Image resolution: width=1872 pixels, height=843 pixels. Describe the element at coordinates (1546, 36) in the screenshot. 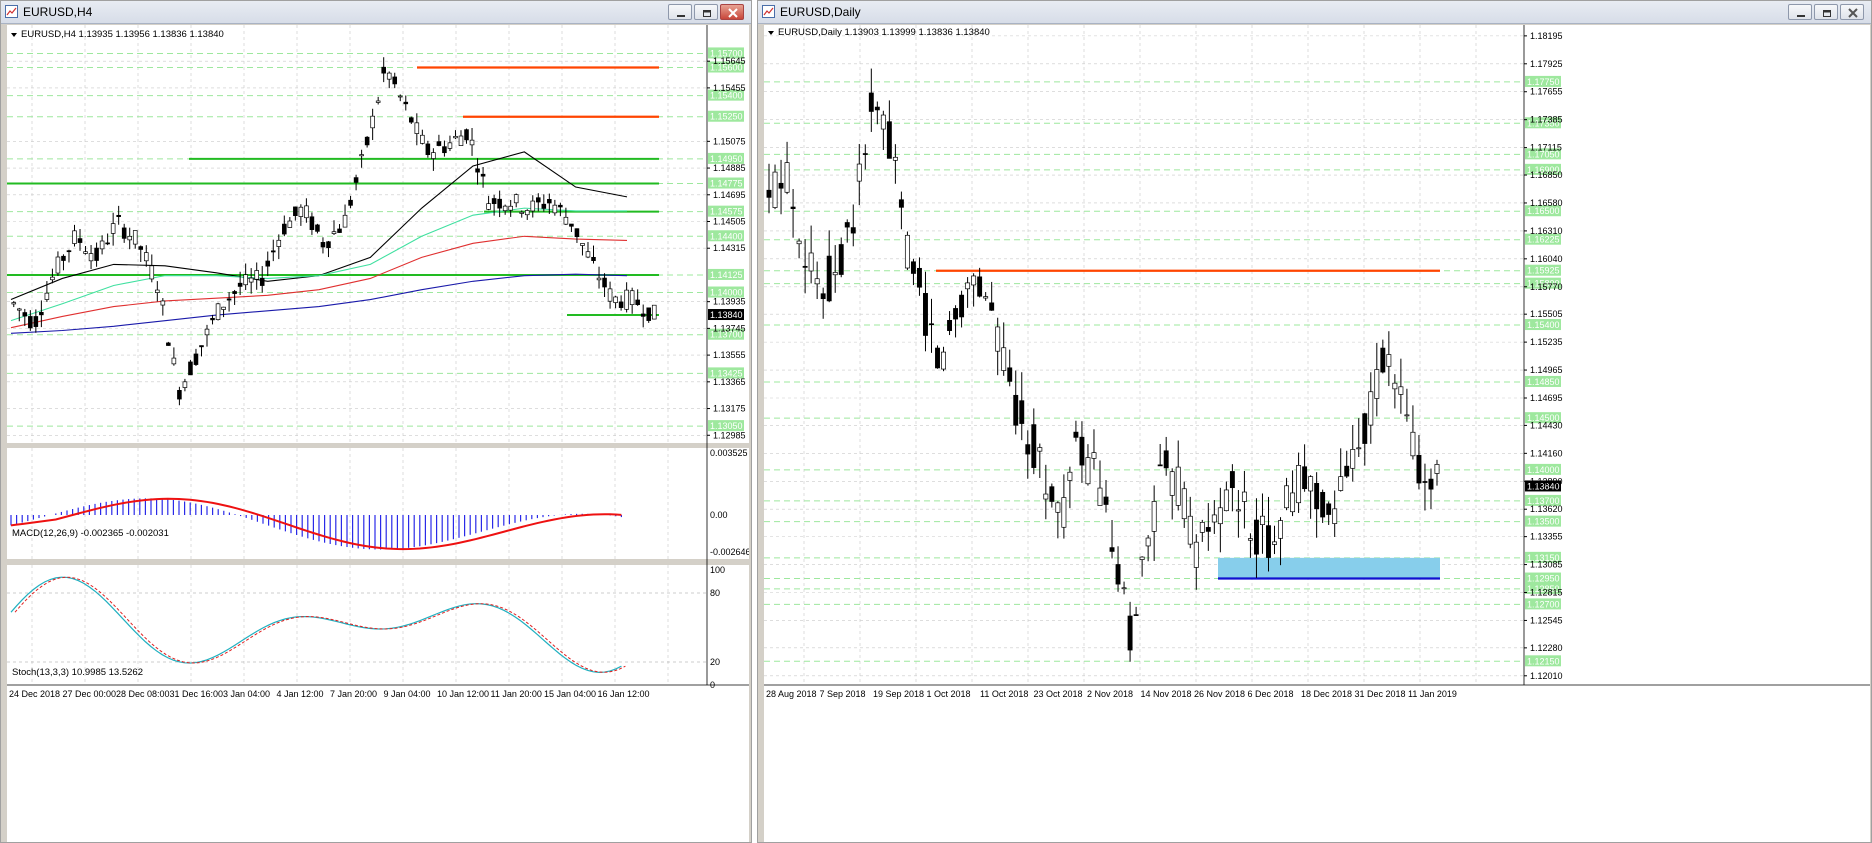

I see `price-tick-label: 1.18195` at that location.